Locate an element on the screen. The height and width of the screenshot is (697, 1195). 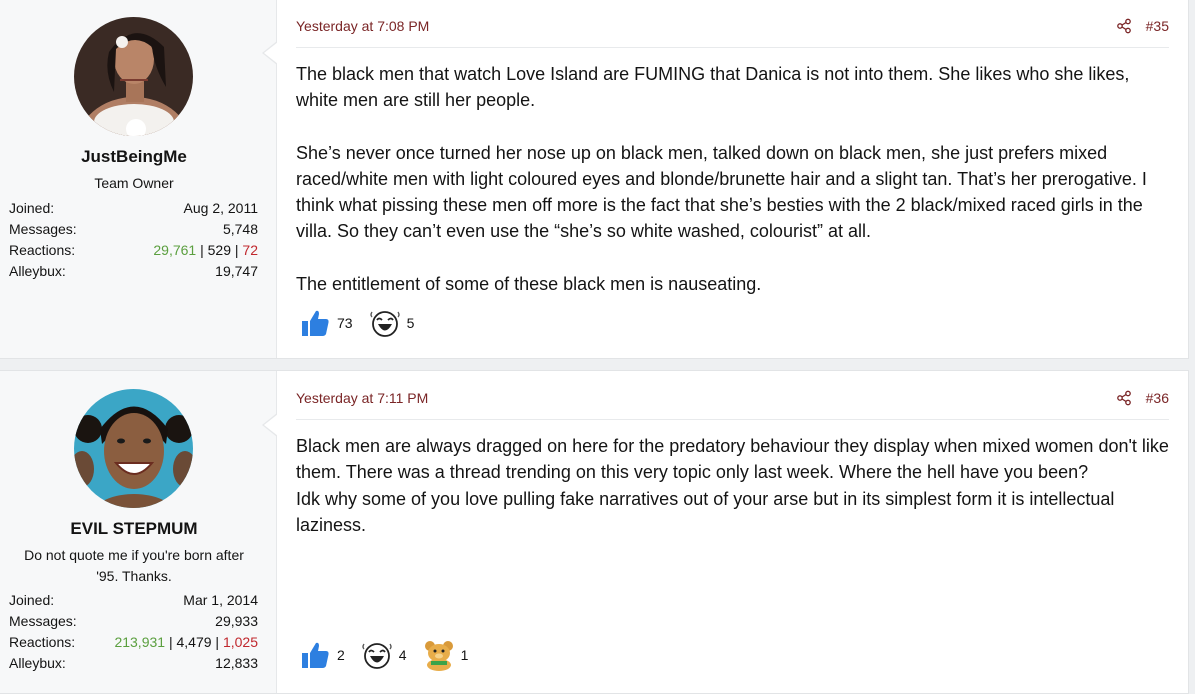
user-title-line: Do not quote me if you're born after is located at coordinates (134, 555).